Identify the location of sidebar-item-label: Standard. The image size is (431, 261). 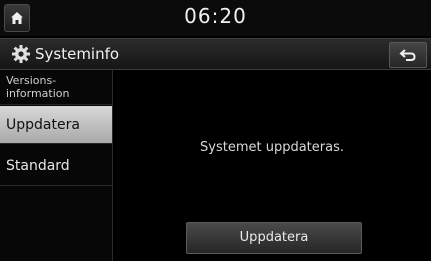
(38, 166).